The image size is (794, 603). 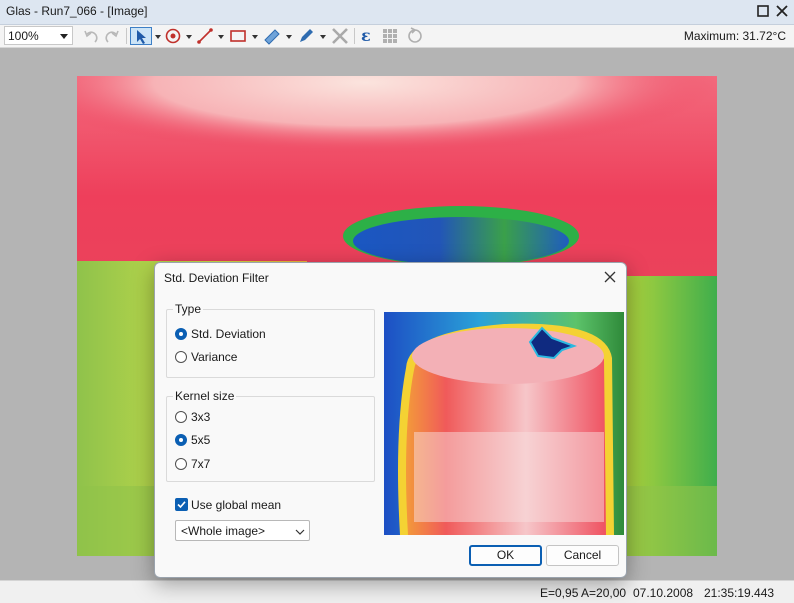 What do you see at coordinates (201, 440) in the screenshot?
I see `radio-label: 5x5` at bounding box center [201, 440].